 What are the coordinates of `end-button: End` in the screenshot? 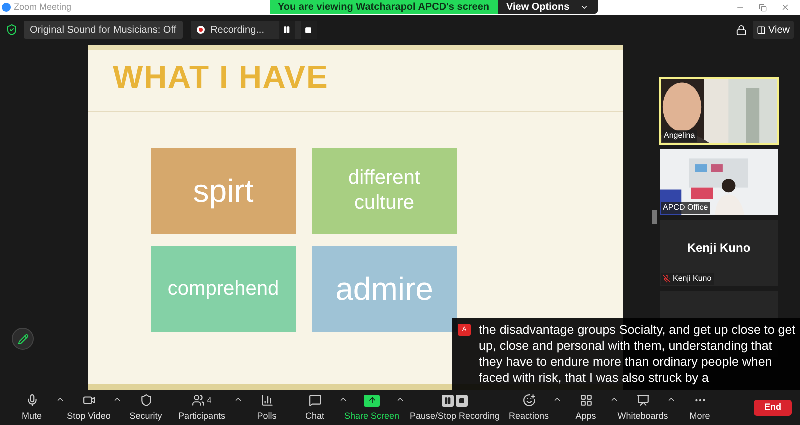 It's located at (773, 408).